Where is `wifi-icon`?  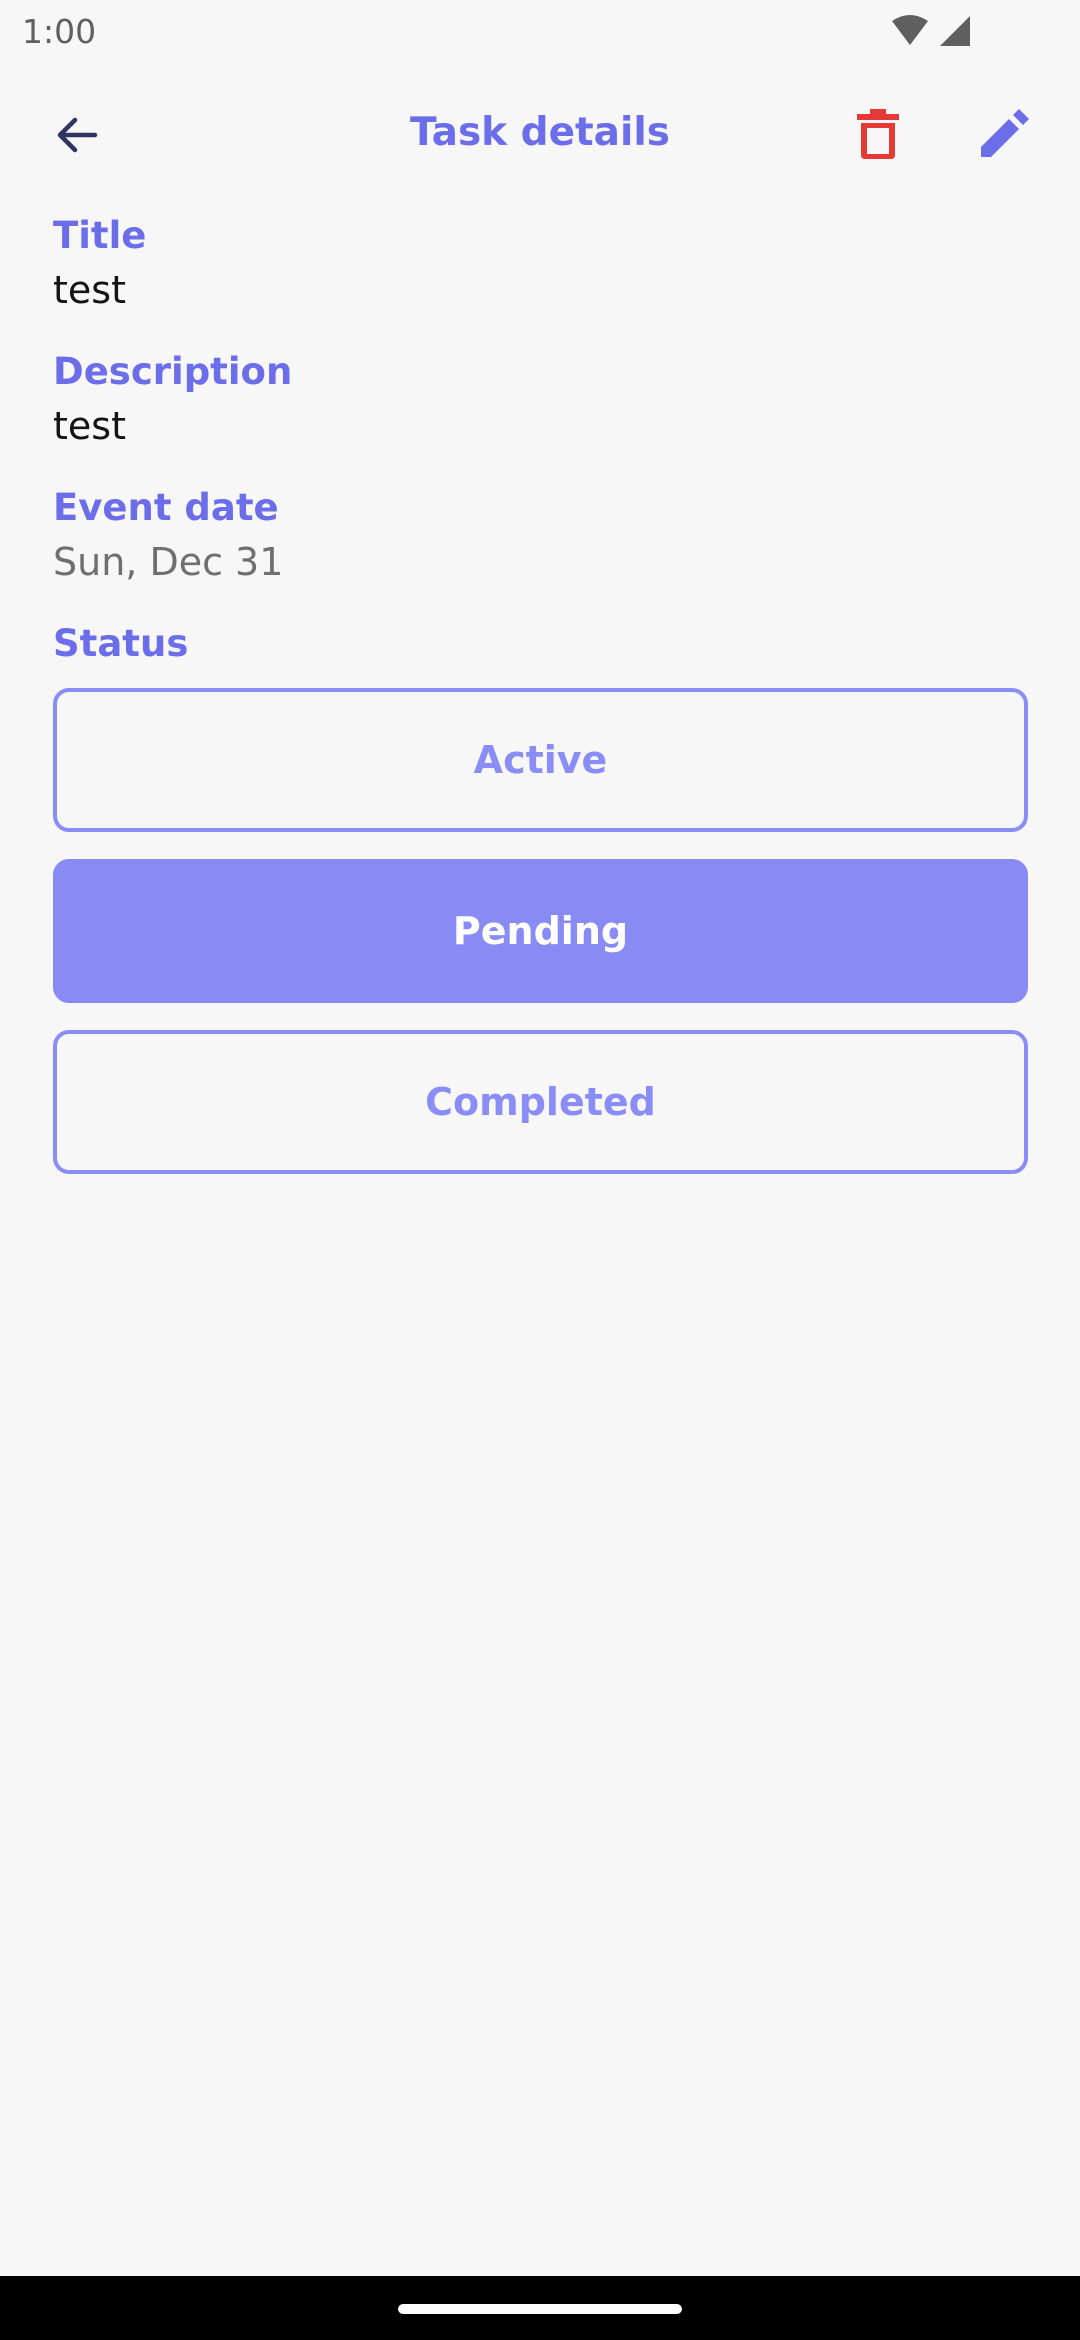 wifi-icon is located at coordinates (910, 33).